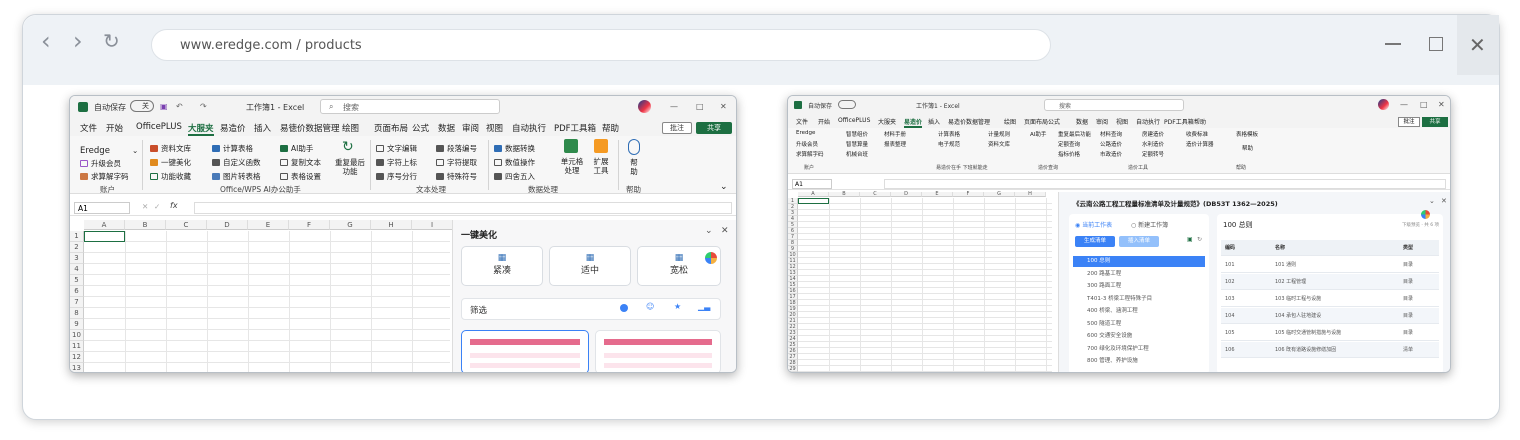 This screenshot has width=1520, height=440. I want to click on ribbon-button: 资料文库, so click(999, 144).